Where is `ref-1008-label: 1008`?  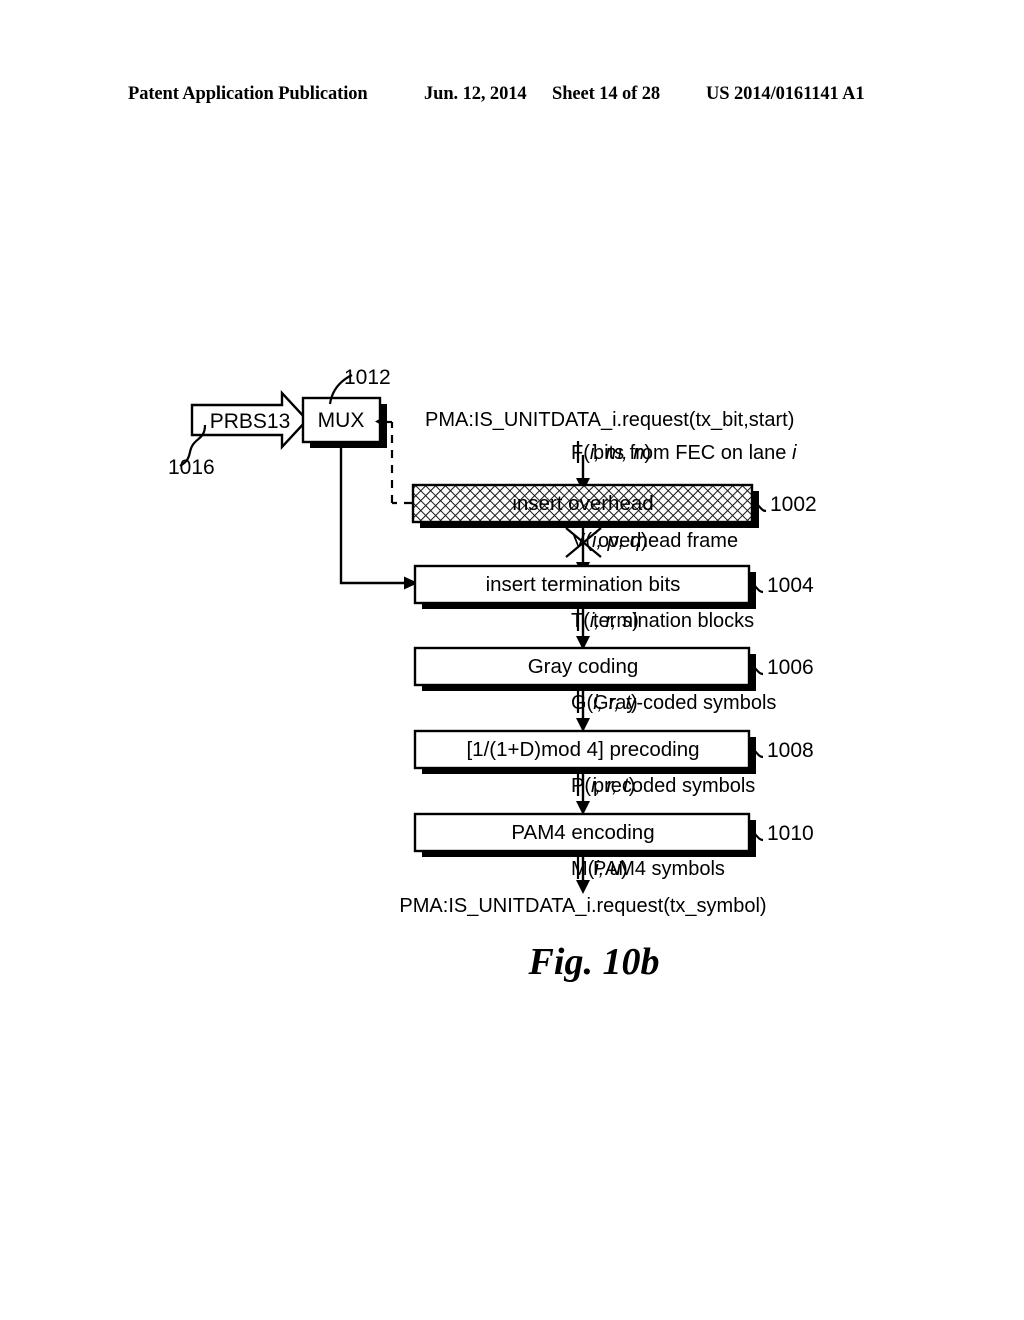 ref-1008-label: 1008 is located at coordinates (790, 750).